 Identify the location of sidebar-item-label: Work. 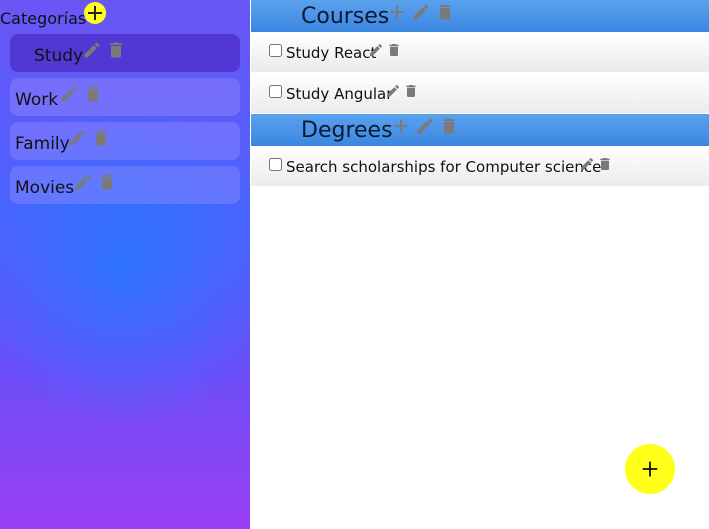
(37, 100).